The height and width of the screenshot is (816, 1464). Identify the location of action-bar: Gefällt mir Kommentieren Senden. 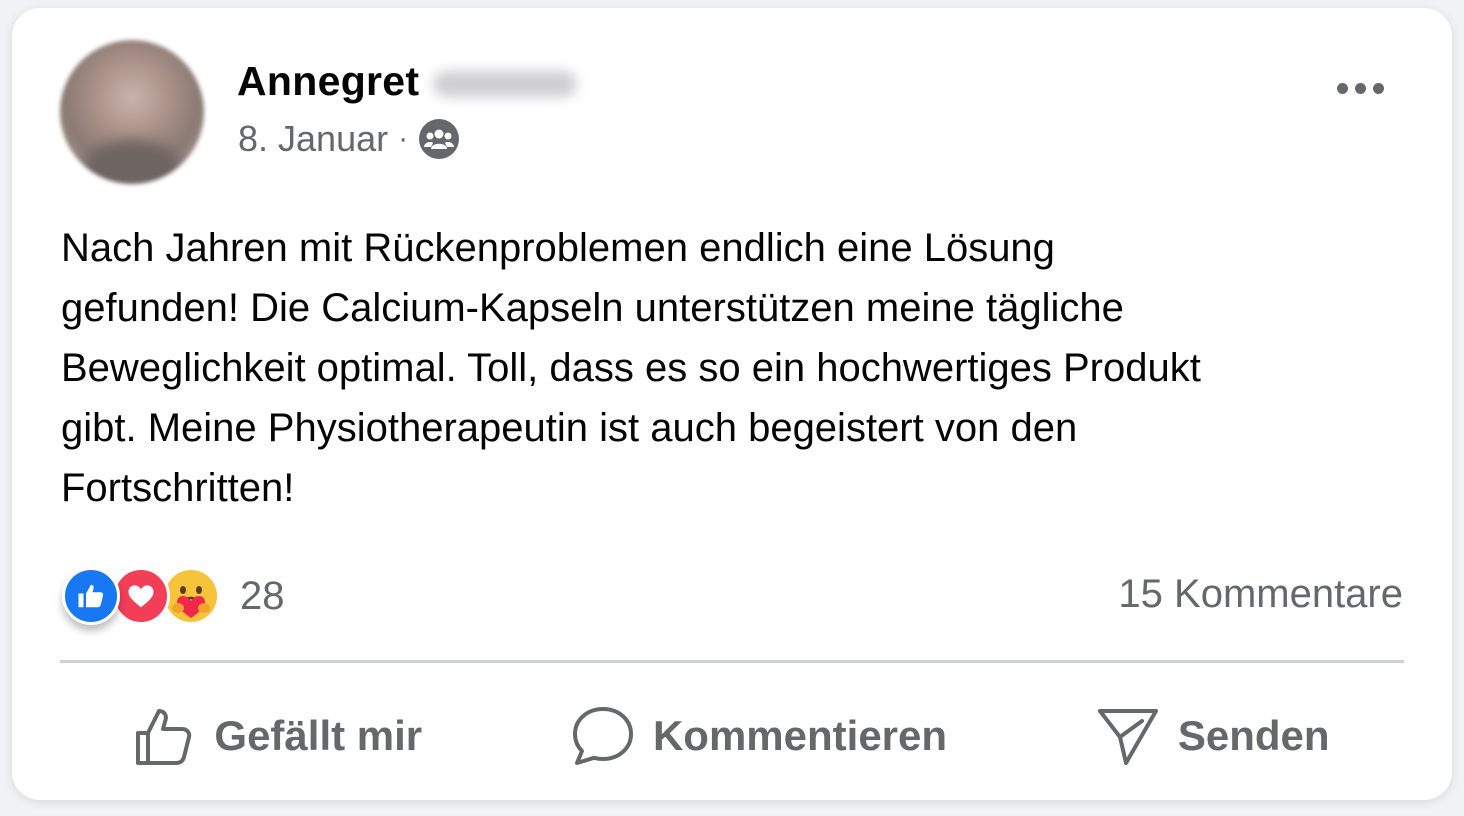
(732, 736).